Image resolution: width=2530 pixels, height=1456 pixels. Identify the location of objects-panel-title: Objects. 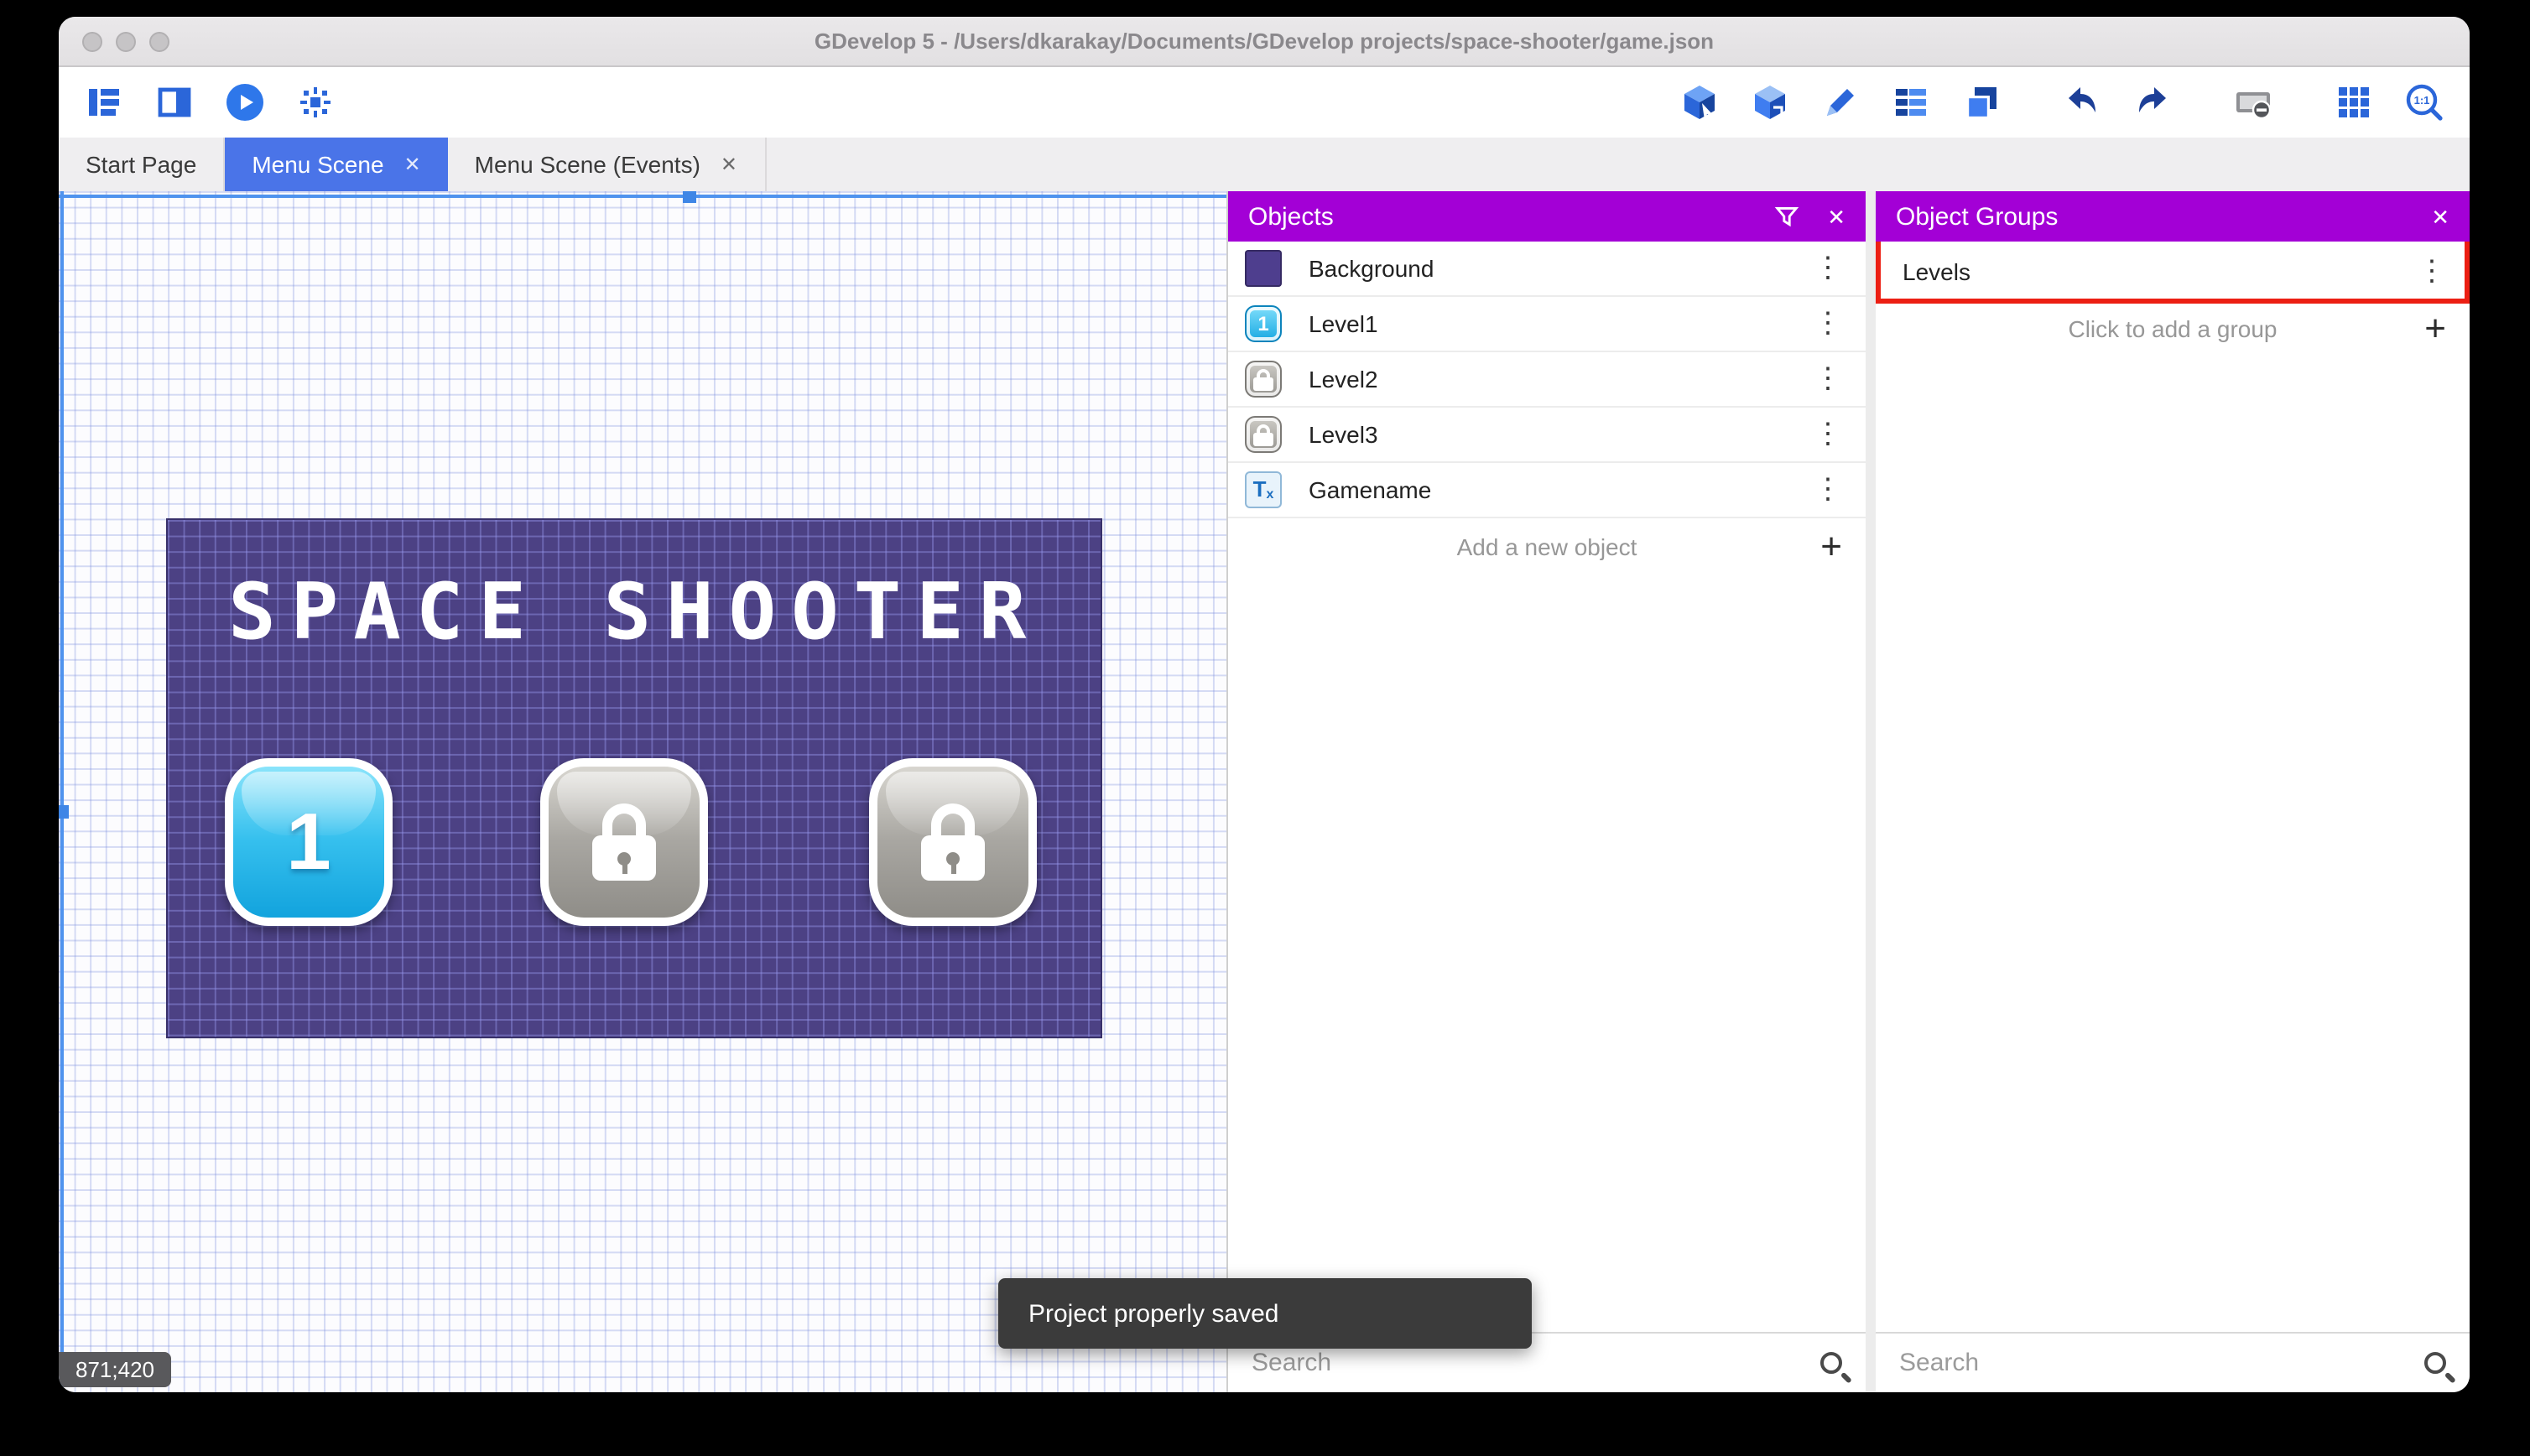
(1291, 216).